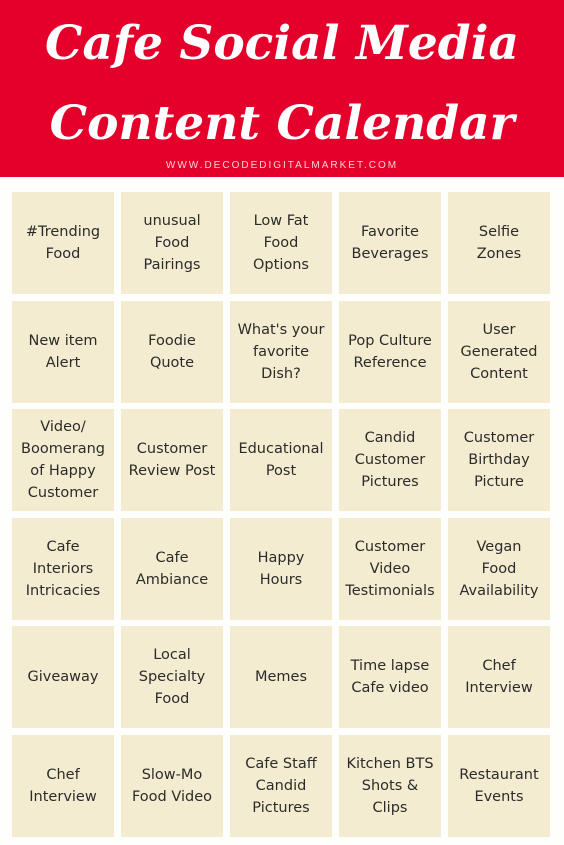 The width and height of the screenshot is (564, 845). I want to click on calendar-cell-text: Local Specialty Food, so click(172, 677).